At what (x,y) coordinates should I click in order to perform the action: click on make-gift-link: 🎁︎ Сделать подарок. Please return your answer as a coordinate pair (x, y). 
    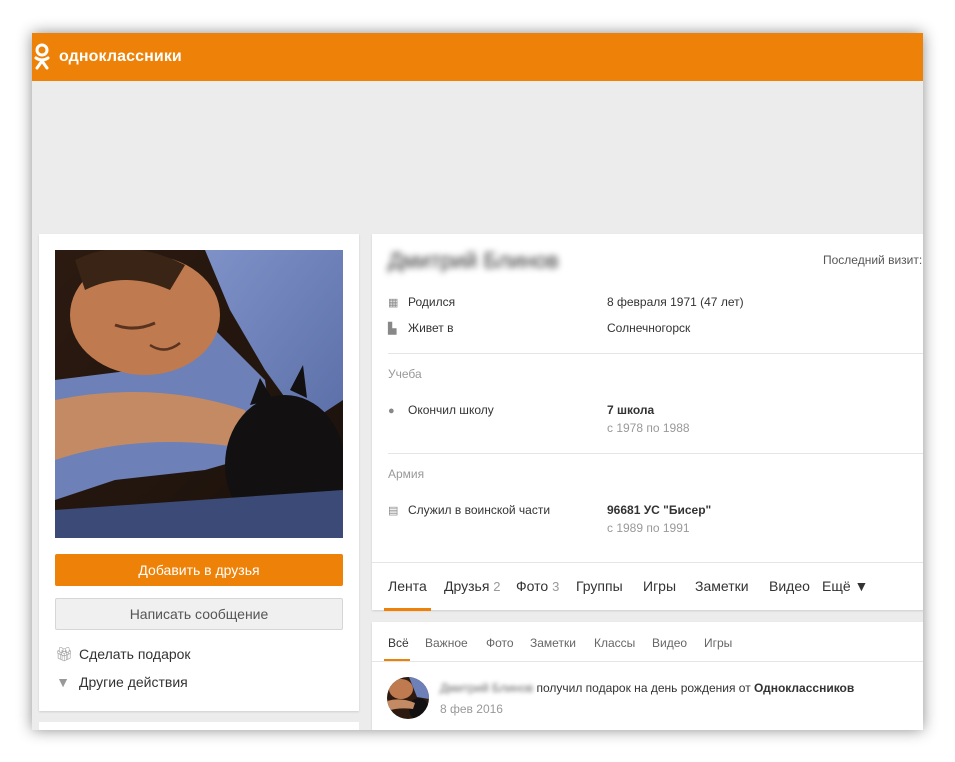
    Looking at the image, I should click on (123, 654).